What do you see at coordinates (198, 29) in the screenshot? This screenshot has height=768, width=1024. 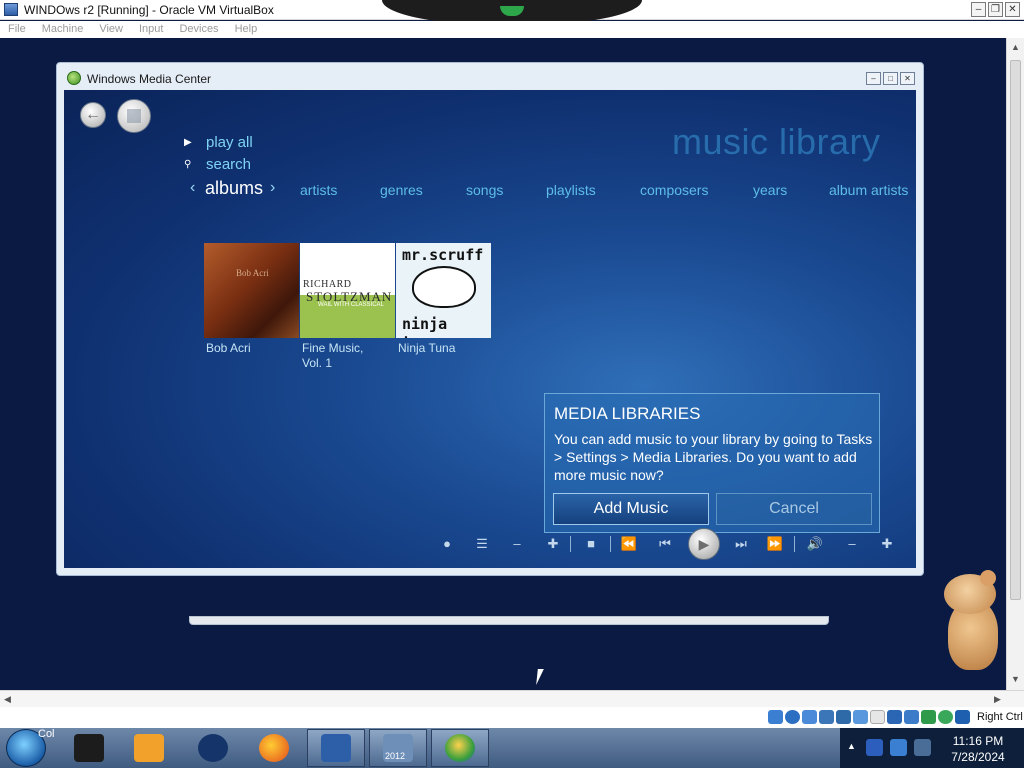 I see `menu-devices: Devices` at bounding box center [198, 29].